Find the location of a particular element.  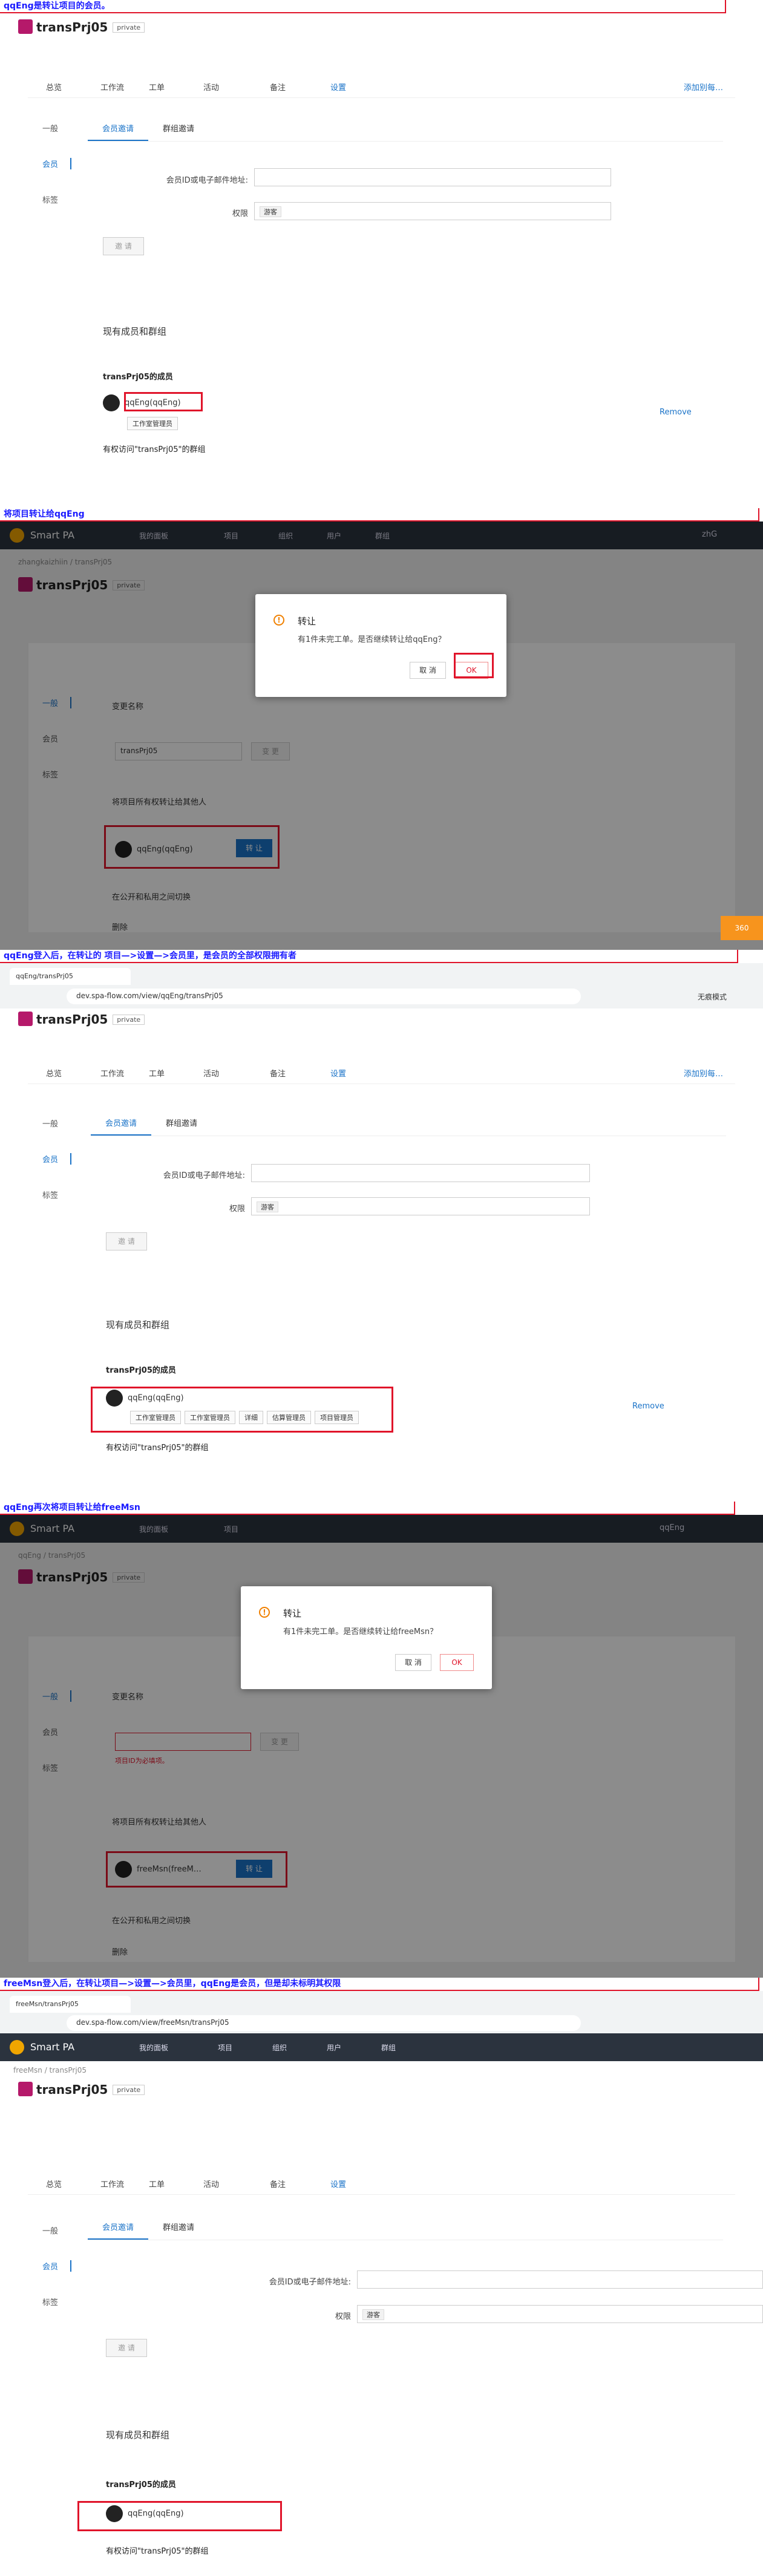

tab-settings: 设置 is located at coordinates (338, 87).